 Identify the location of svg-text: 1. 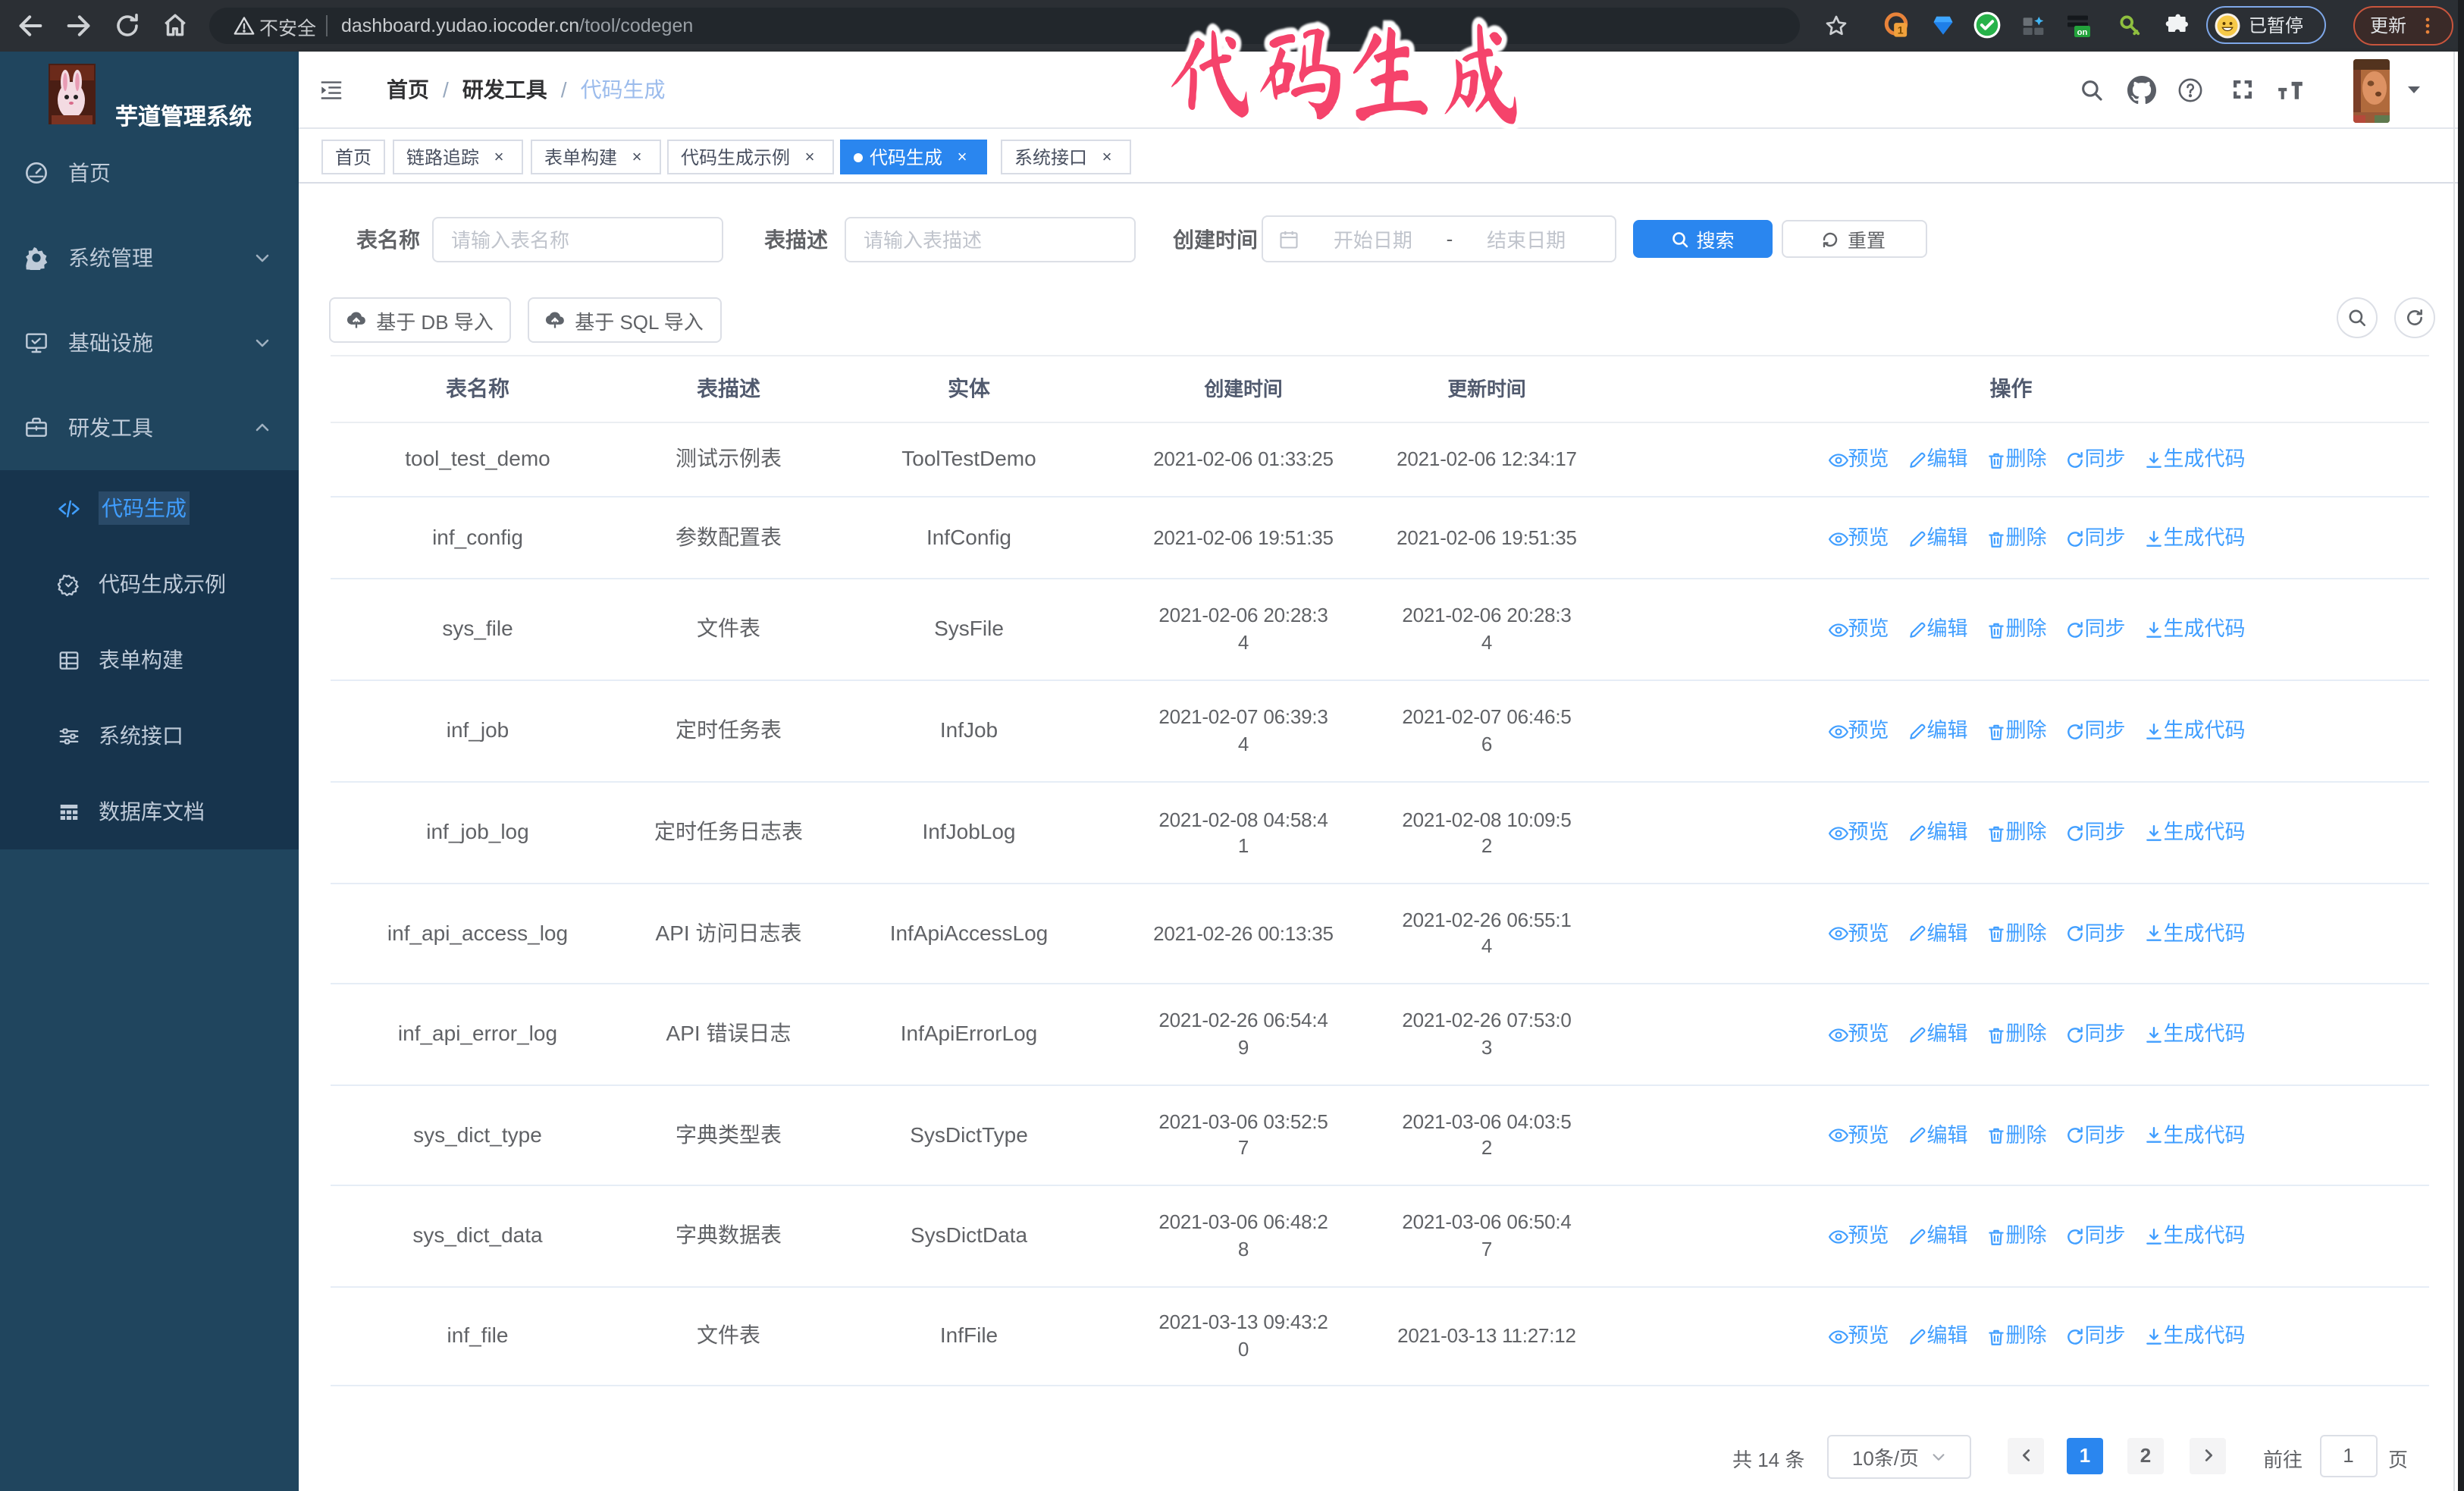
(1900, 31).